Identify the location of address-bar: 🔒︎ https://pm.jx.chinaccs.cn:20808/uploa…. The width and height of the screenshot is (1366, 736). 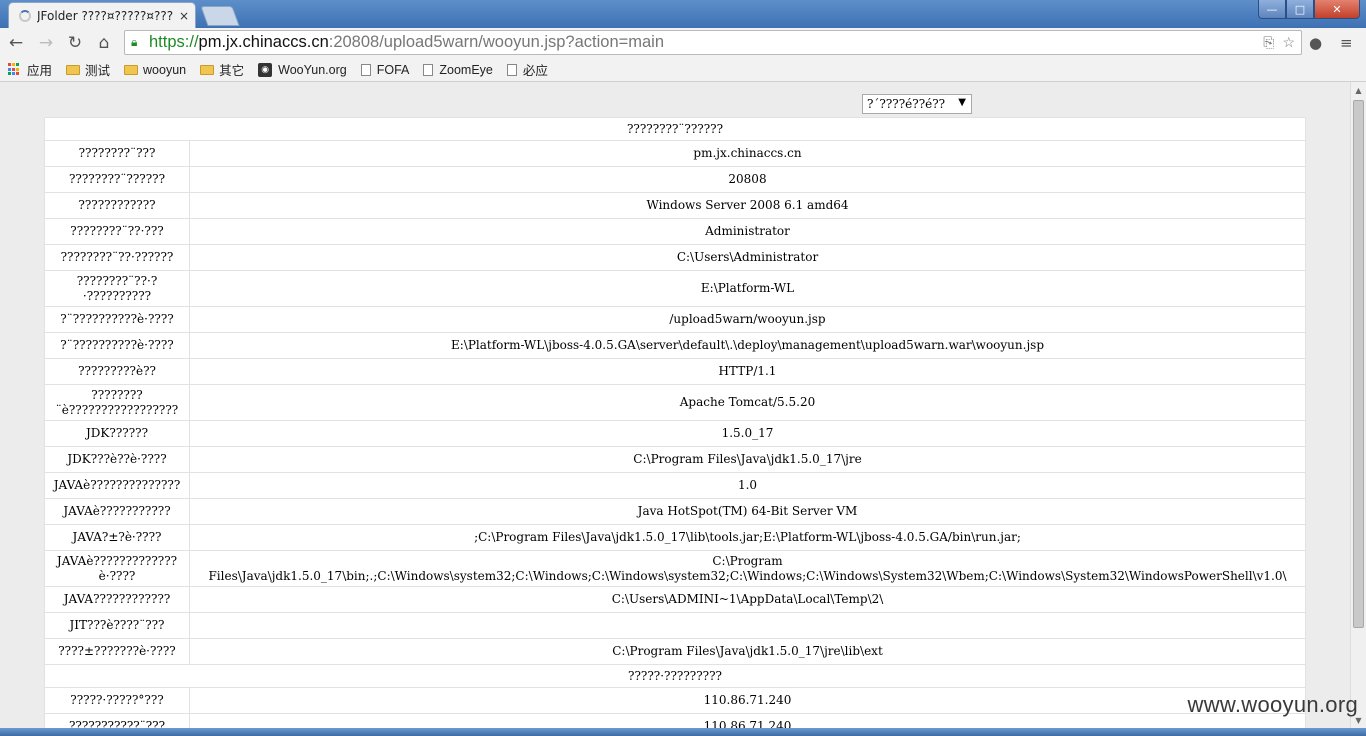
(713, 42).